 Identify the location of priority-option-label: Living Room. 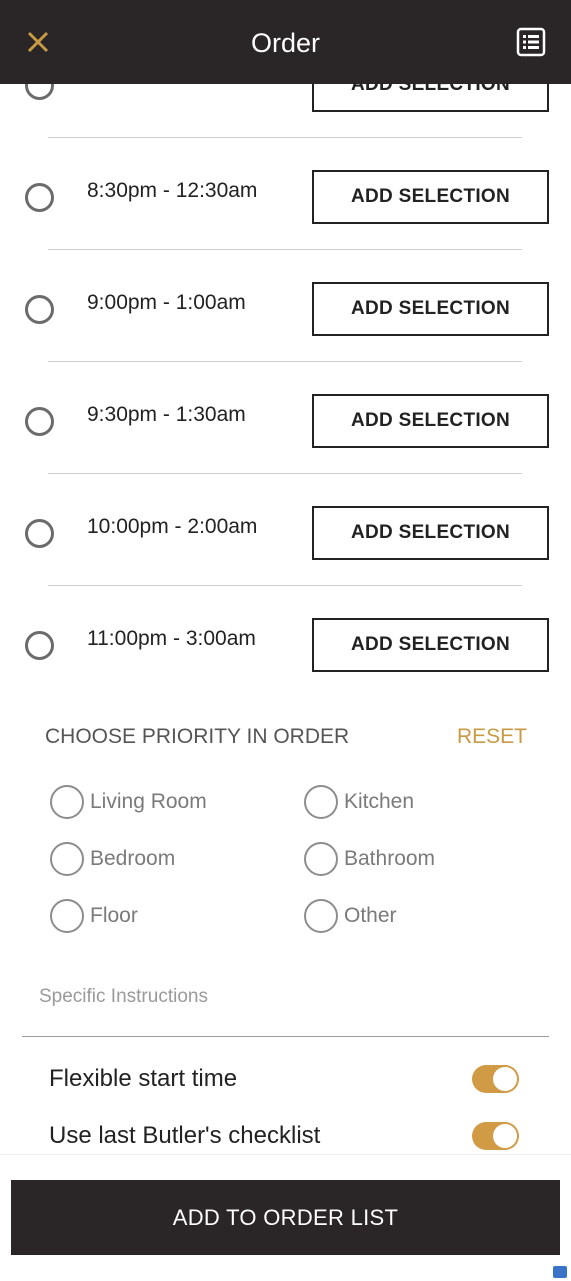
(148, 801).